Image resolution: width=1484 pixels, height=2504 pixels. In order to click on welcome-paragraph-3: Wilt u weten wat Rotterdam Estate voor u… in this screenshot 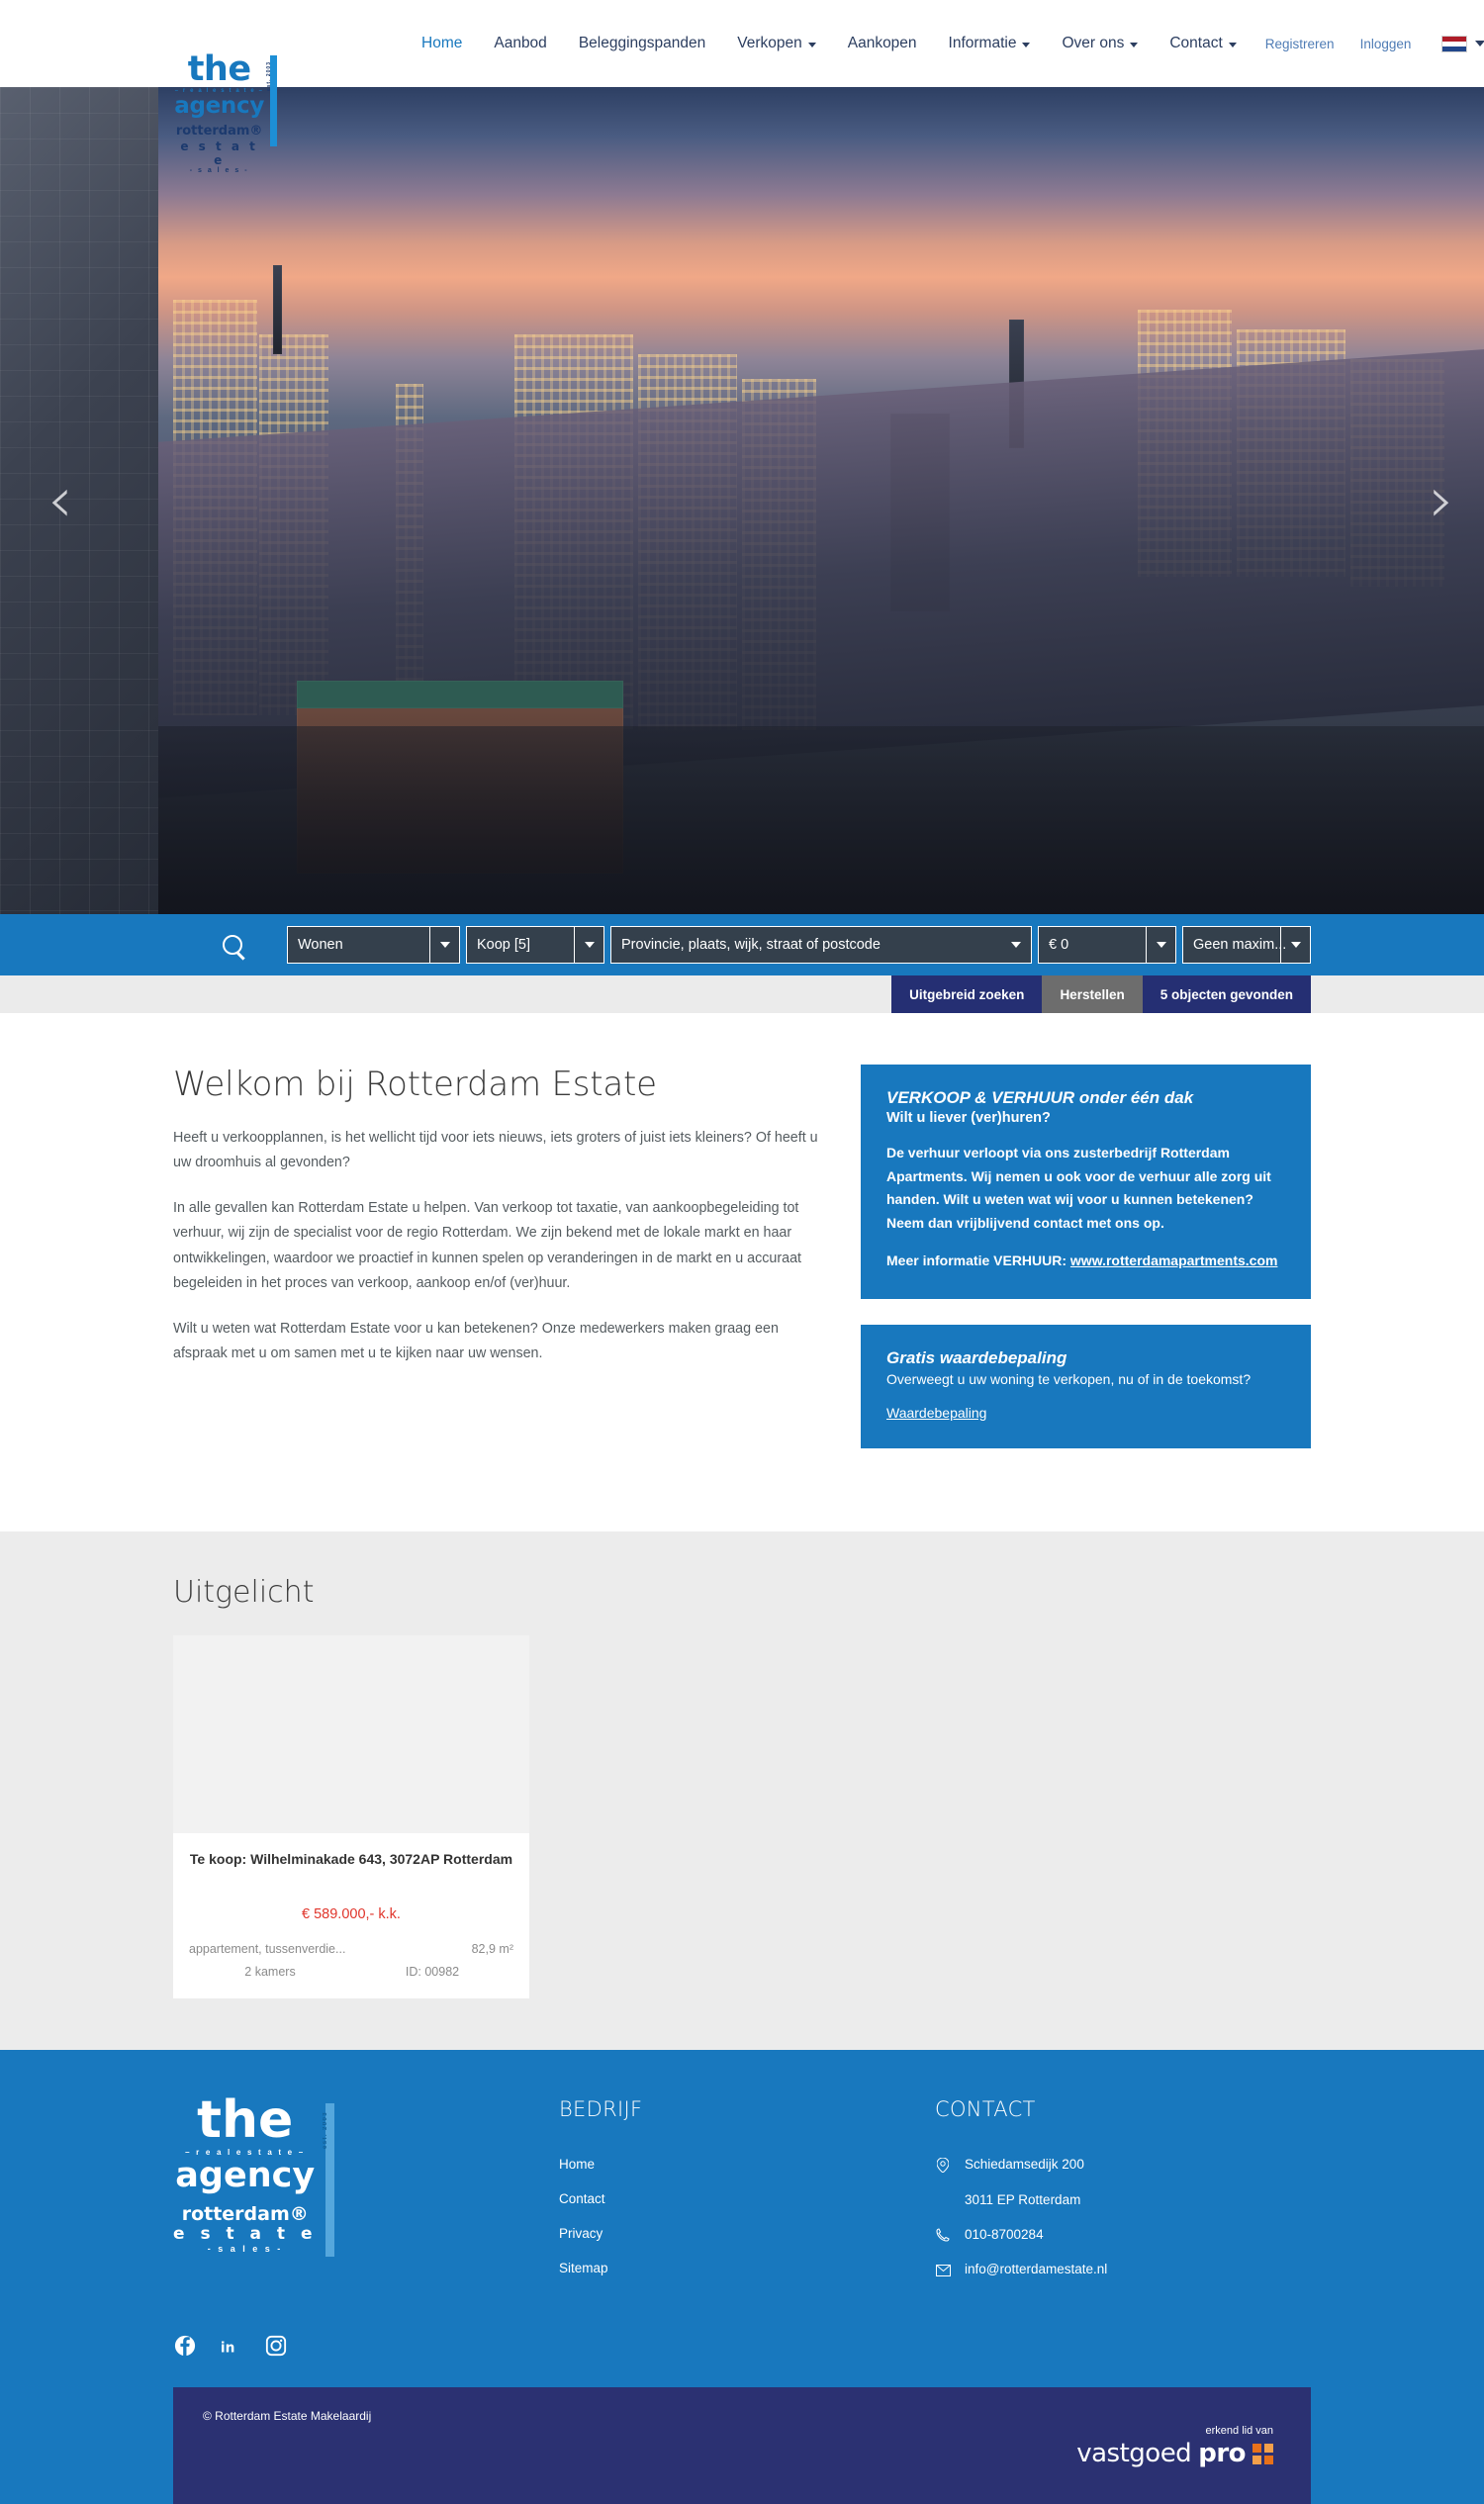, I will do `click(476, 1341)`.